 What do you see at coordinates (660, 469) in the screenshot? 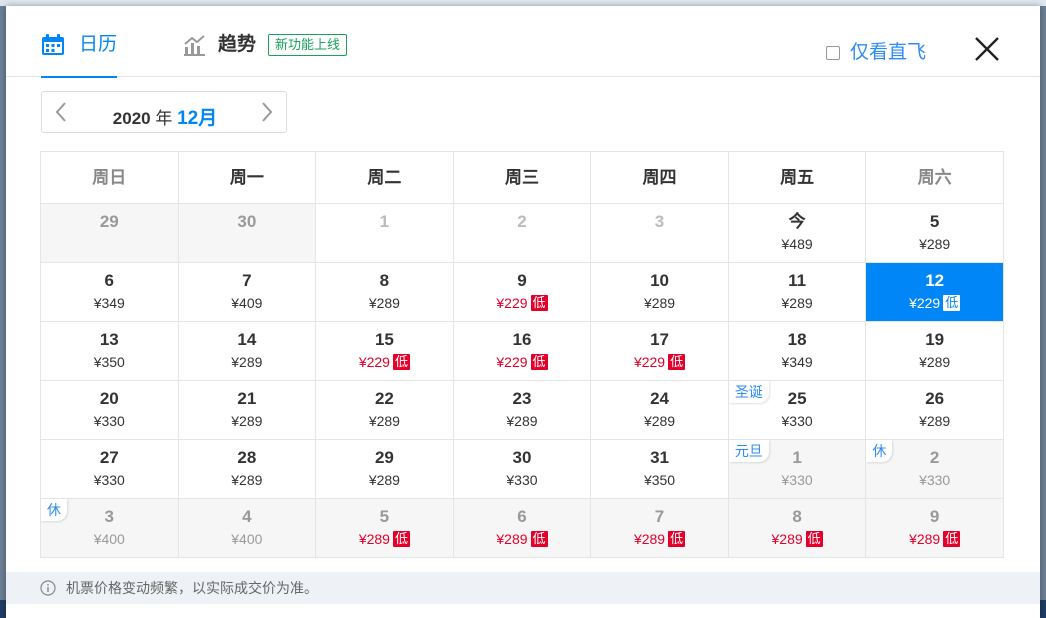
I see `calendar-day: 31 ¥350` at bounding box center [660, 469].